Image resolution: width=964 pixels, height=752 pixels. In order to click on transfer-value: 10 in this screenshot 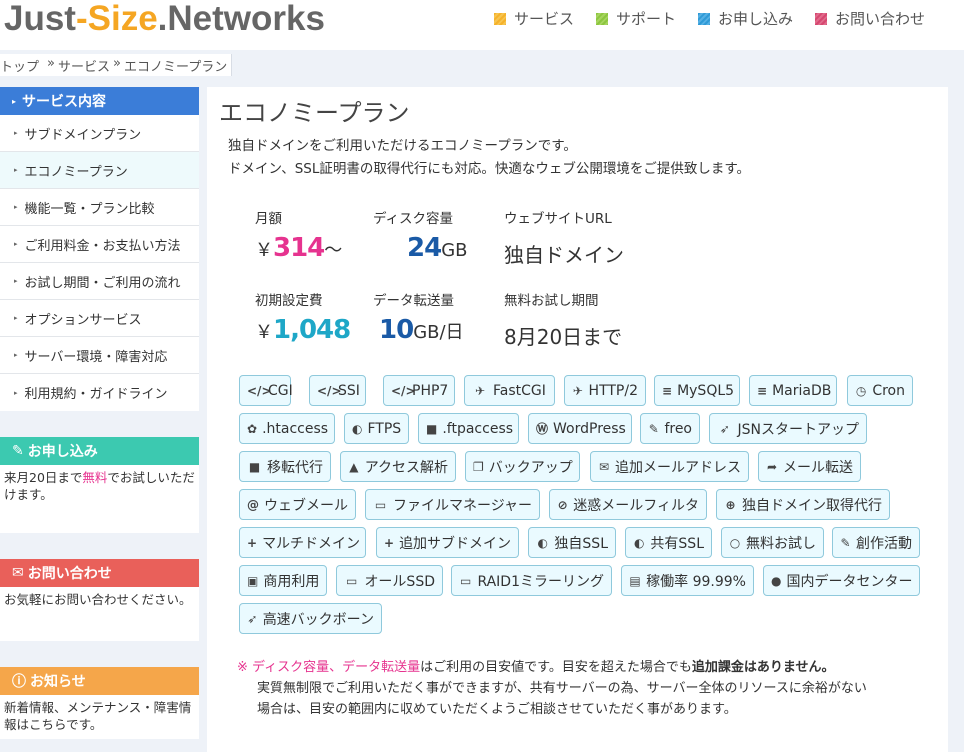, I will do `click(396, 330)`.